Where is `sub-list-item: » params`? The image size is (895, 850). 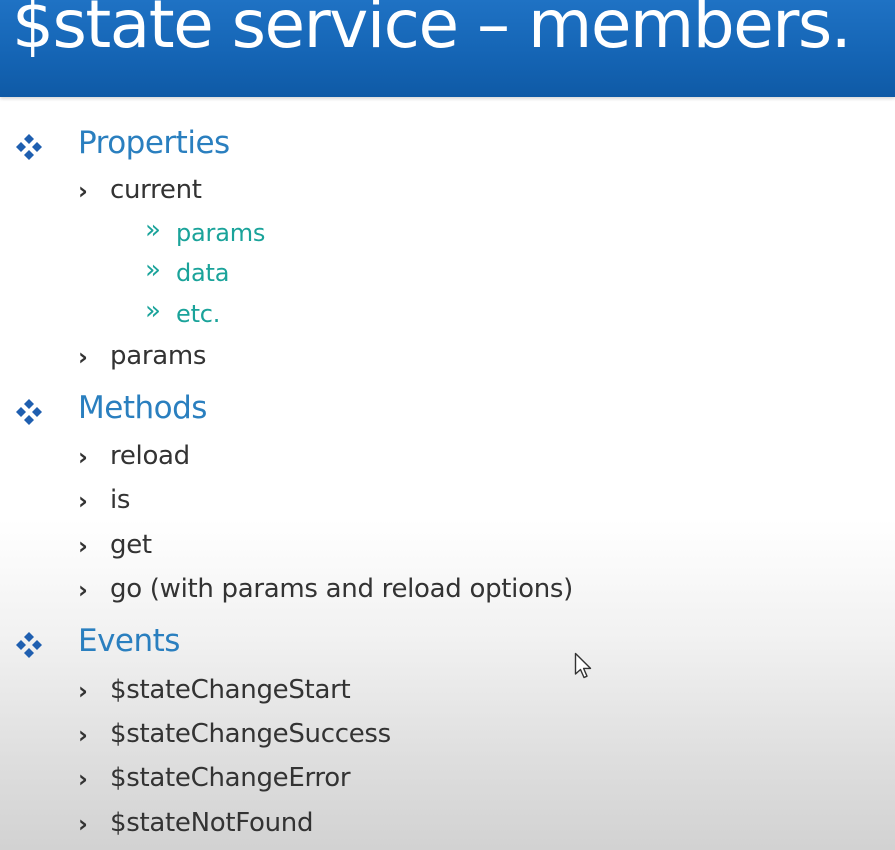 sub-list-item: » params is located at coordinates (205, 232).